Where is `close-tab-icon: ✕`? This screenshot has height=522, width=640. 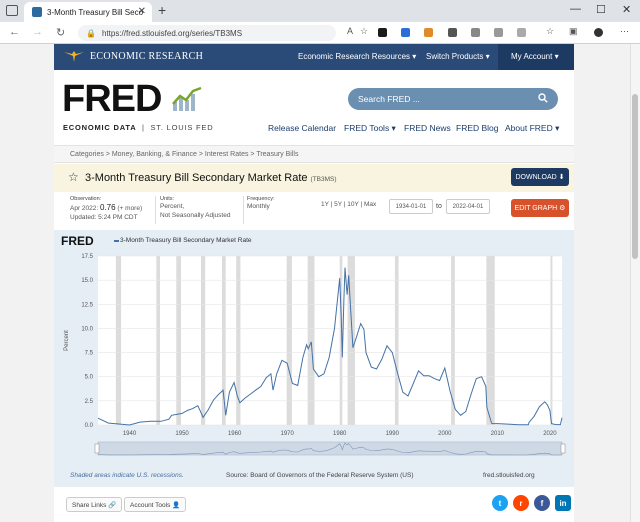 close-tab-icon: ✕ is located at coordinates (142, 11).